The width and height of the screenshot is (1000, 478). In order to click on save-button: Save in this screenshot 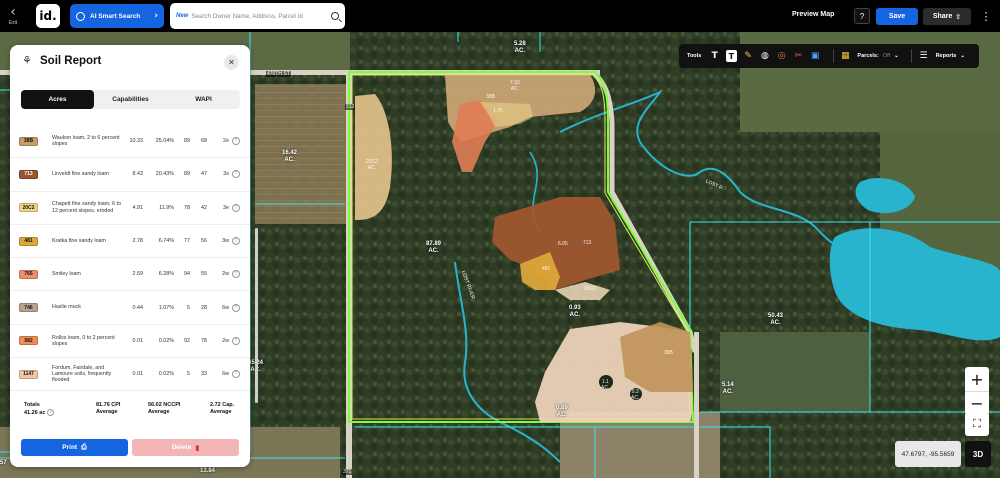, I will do `click(897, 16)`.